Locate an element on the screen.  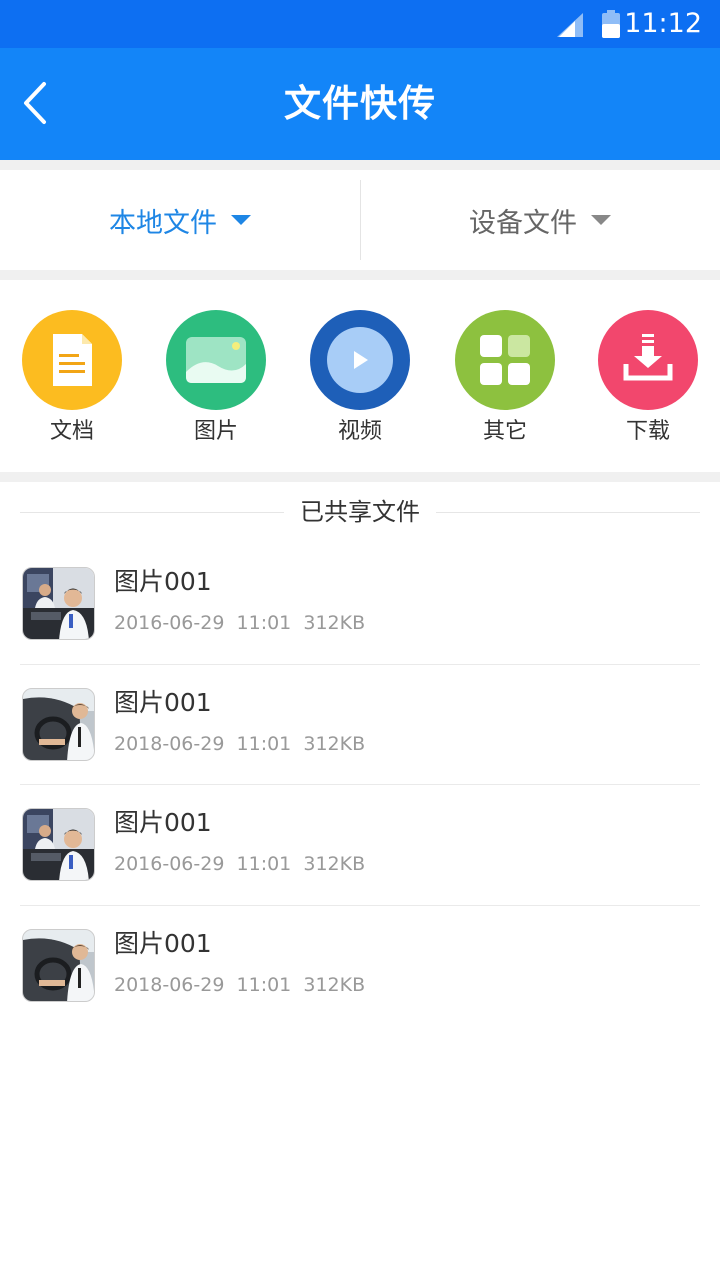
video-icon is located at coordinates (360, 360).